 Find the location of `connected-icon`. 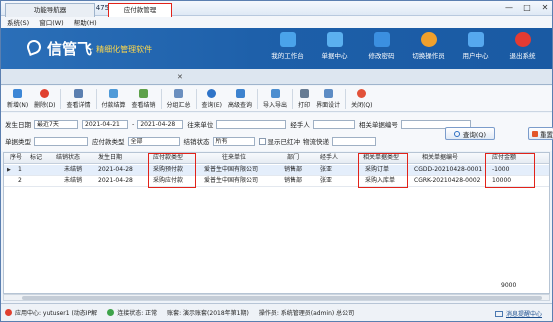

connected-icon is located at coordinates (111, 312).